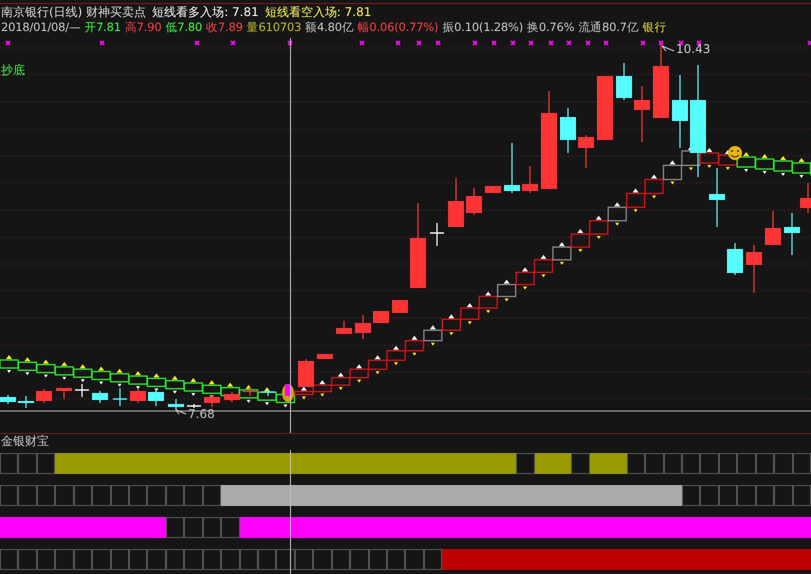  What do you see at coordinates (693, 49) in the screenshot?
I see `high-price-label: 10.43` at bounding box center [693, 49].